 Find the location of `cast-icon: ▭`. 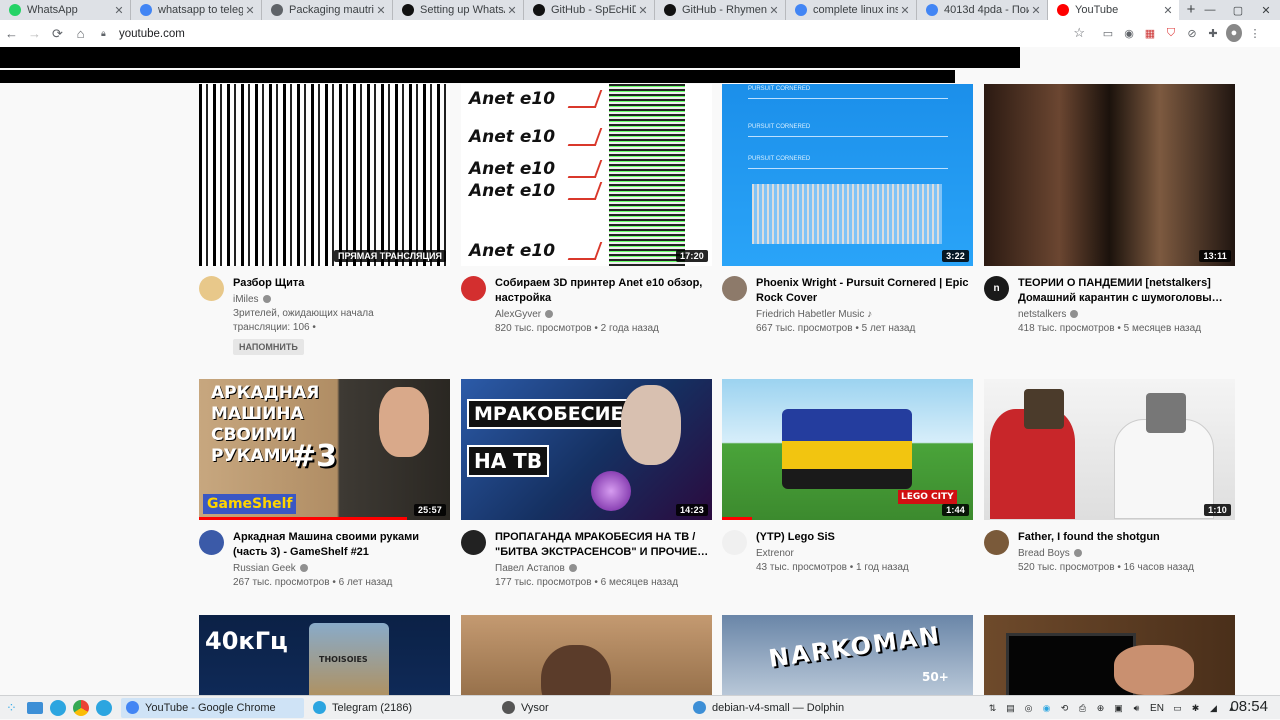

cast-icon: ▭ is located at coordinates (1108, 33).